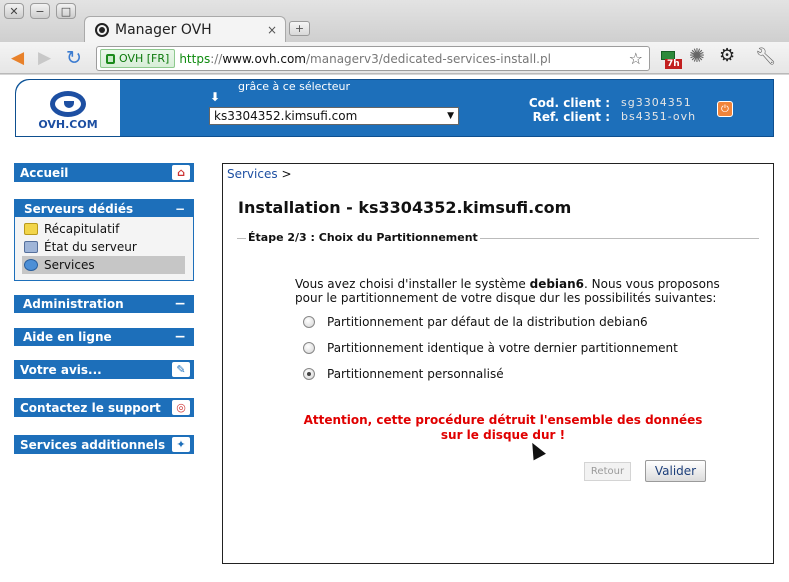  I want to click on client-values: sg3304351 bs4351-ovh, so click(658, 110).